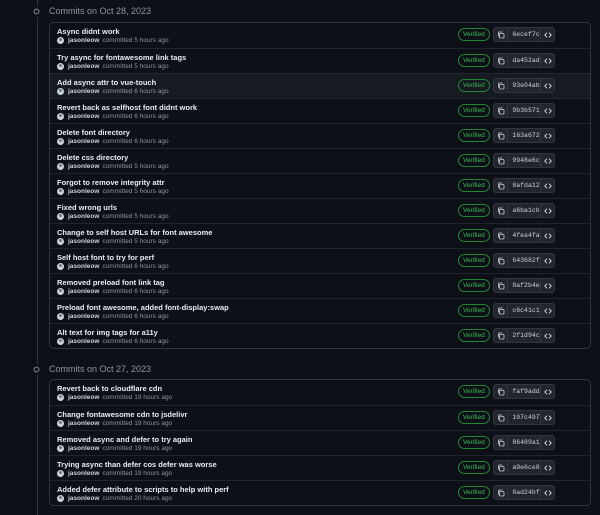 This screenshot has width=600, height=515. Describe the element at coordinates (526, 467) in the screenshot. I see `commit-sha-link: a9e6ce8` at that location.